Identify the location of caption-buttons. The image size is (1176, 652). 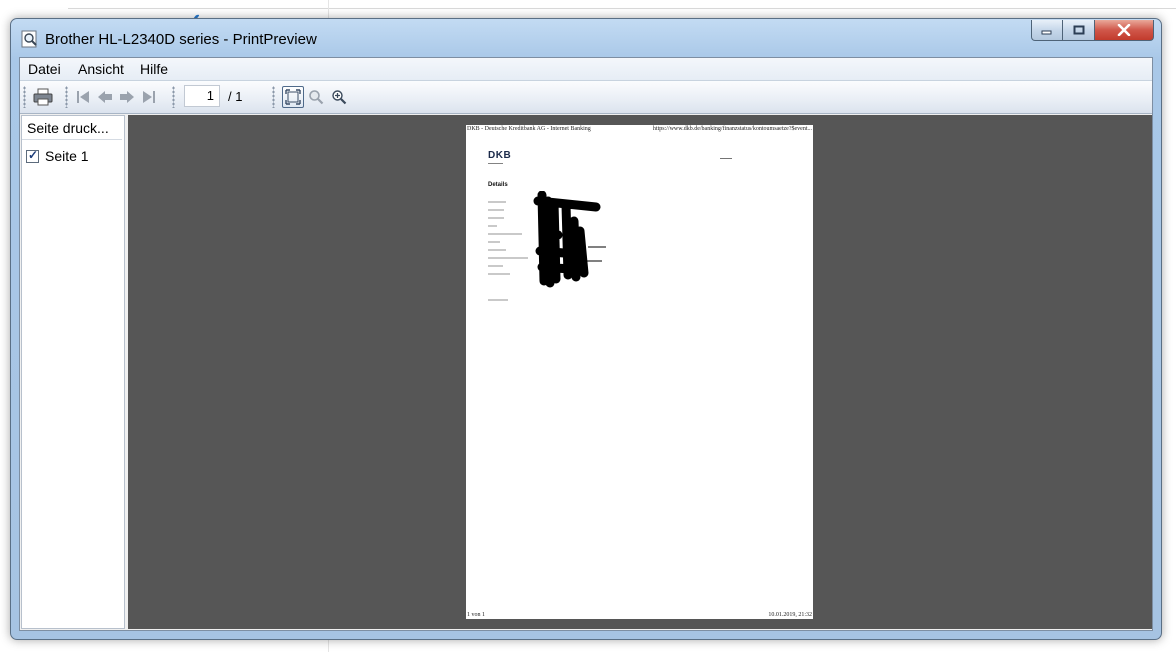
(1092, 31).